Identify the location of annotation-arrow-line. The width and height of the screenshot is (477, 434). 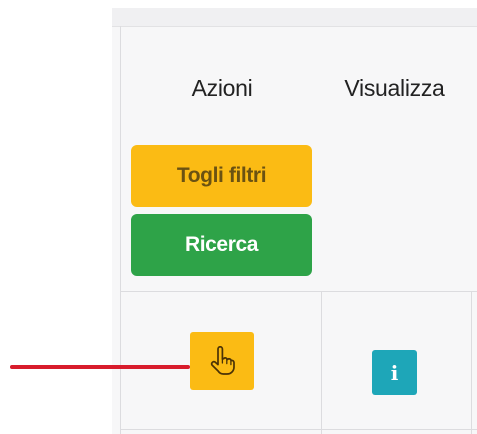
(100, 367).